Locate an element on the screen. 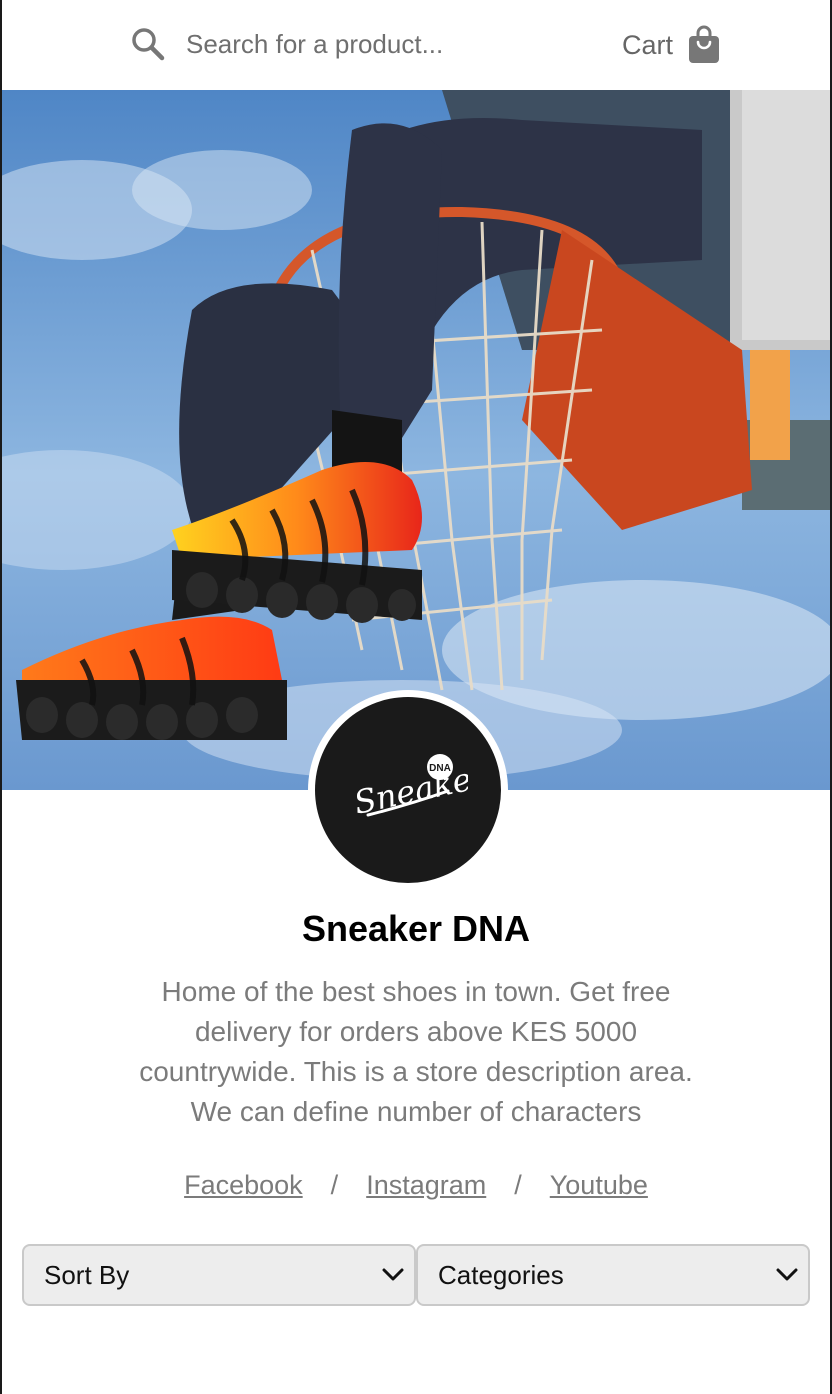 The image size is (832, 1394). cart-button: Cart is located at coordinates (671, 45).